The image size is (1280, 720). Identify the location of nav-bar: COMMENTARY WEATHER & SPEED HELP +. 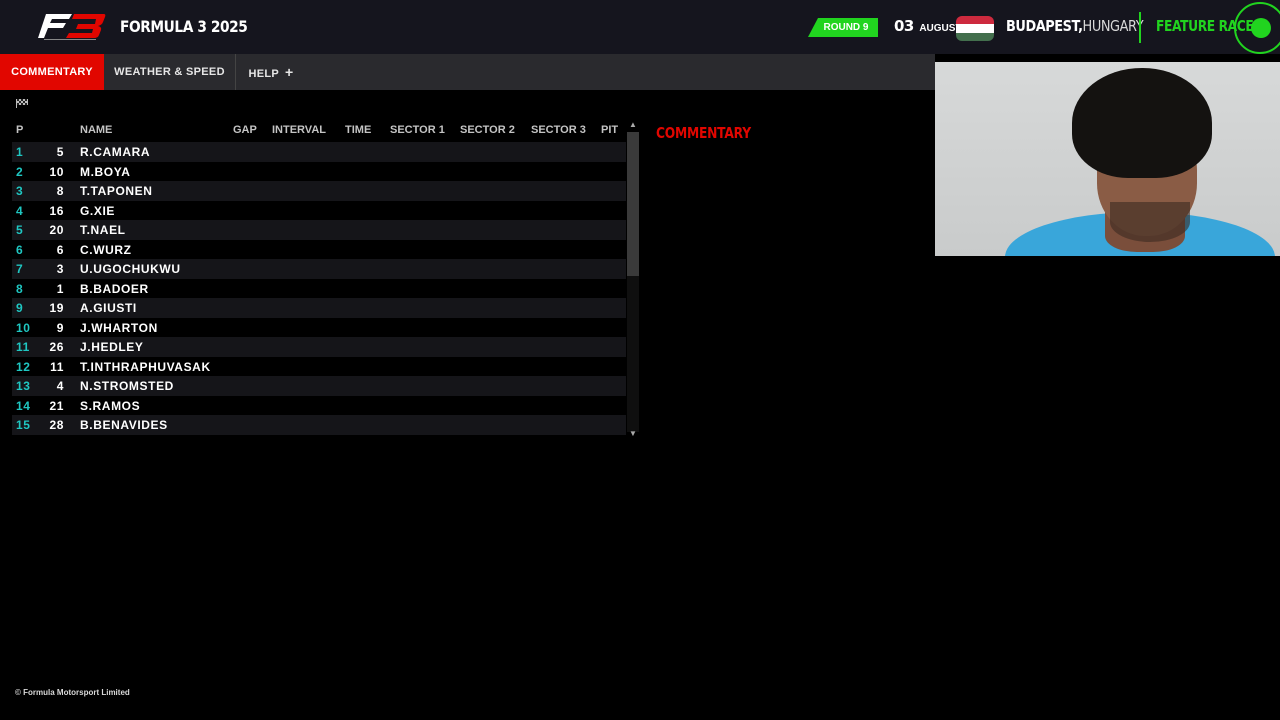
(467, 72).